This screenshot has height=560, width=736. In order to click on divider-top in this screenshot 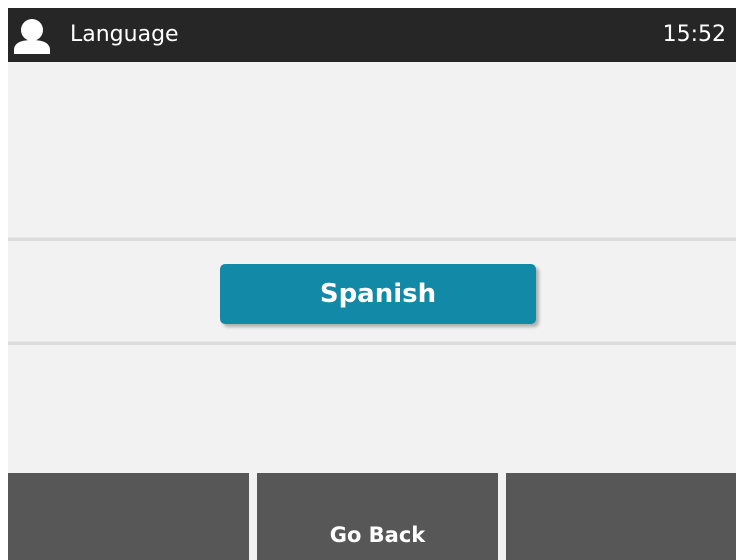, I will do `click(372, 239)`.